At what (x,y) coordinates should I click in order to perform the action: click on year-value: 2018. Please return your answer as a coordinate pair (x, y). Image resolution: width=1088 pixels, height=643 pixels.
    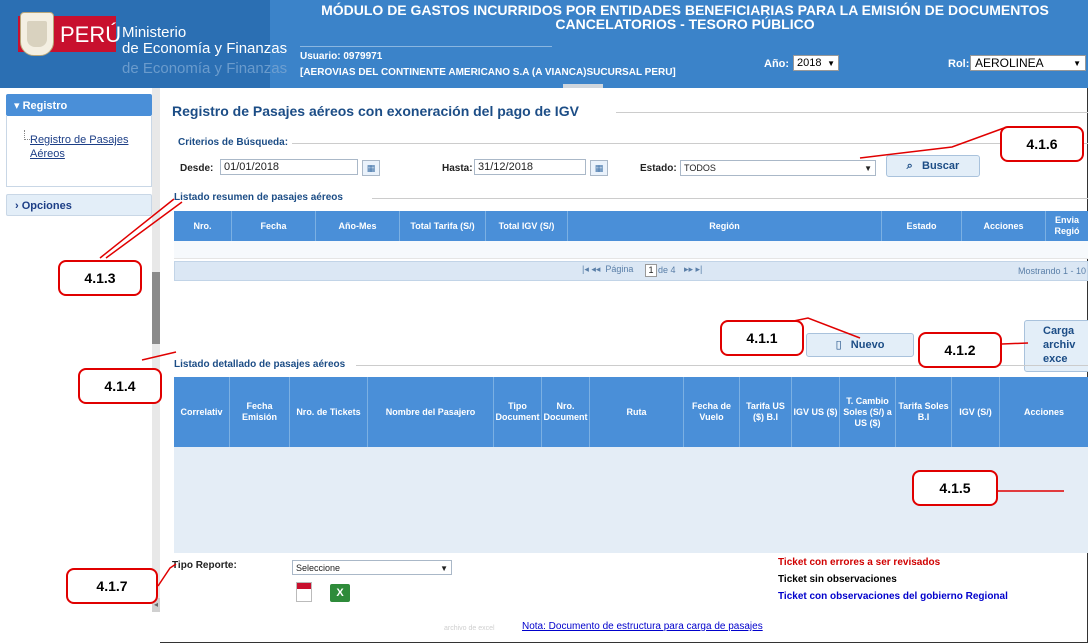
    Looking at the image, I should click on (809, 63).